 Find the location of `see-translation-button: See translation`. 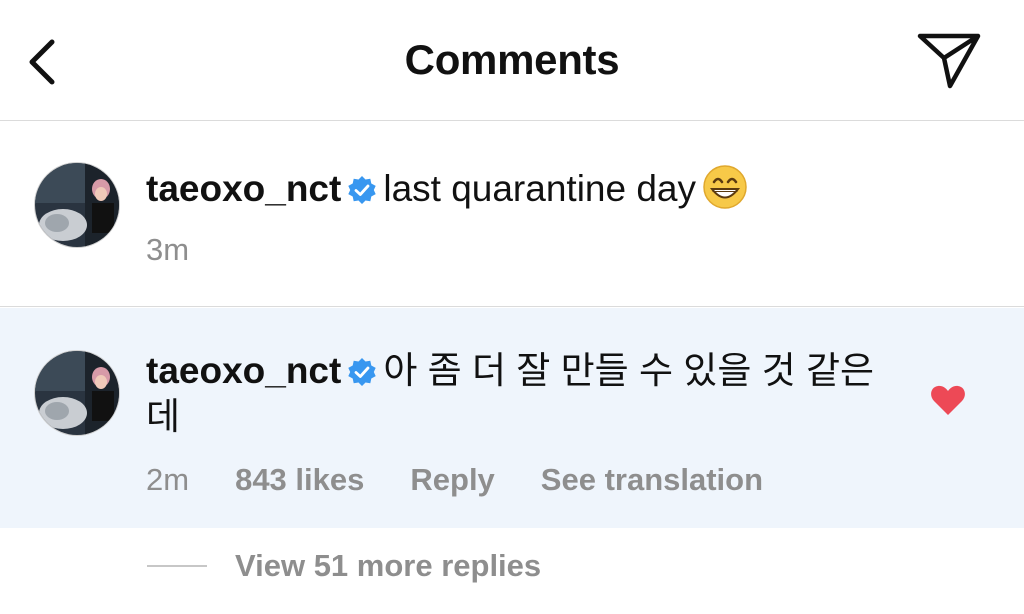

see-translation-button: See translation is located at coordinates (652, 480).